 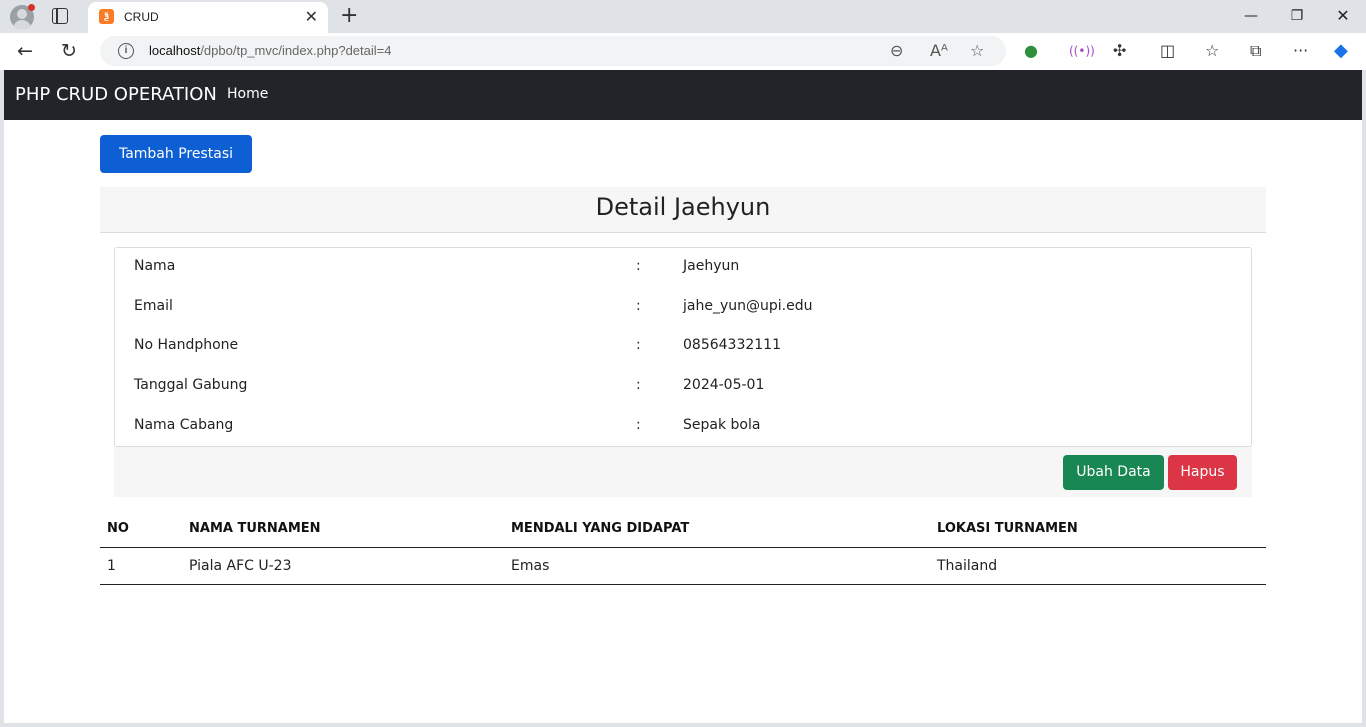 What do you see at coordinates (977, 51) in the screenshot?
I see `favorite-star-icon: ☆` at bounding box center [977, 51].